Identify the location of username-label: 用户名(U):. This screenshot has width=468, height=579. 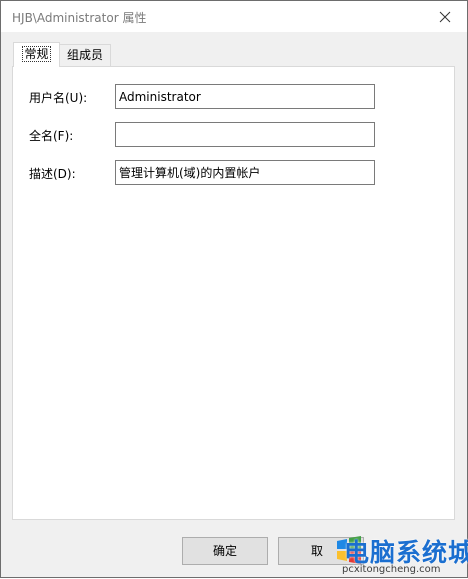
(58, 98).